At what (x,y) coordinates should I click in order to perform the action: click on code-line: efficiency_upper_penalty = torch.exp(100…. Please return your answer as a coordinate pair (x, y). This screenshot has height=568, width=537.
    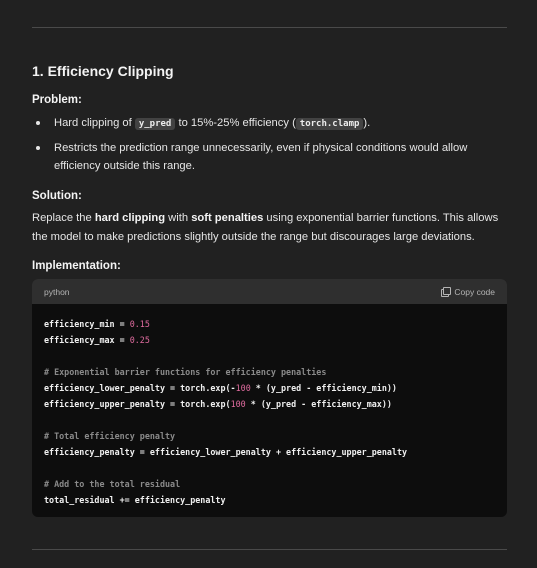
    Looking at the image, I should click on (269, 404).